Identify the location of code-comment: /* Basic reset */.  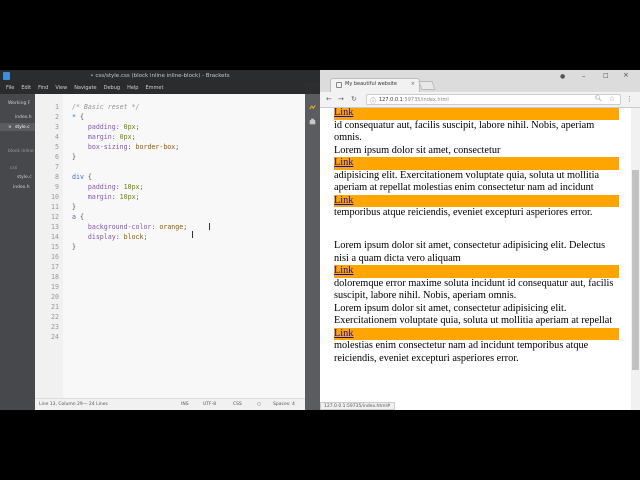
(106, 107).